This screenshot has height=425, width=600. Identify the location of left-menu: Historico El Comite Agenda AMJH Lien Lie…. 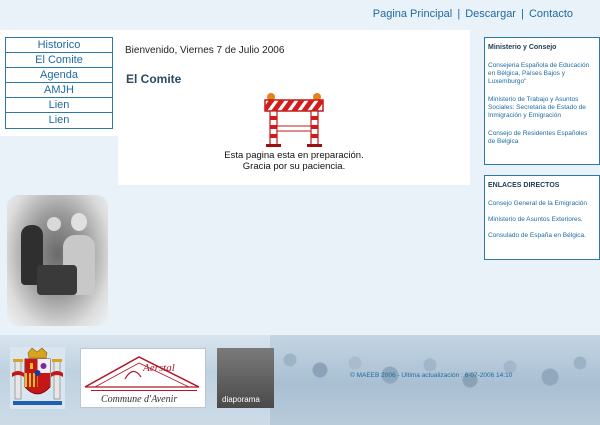
(59, 83).